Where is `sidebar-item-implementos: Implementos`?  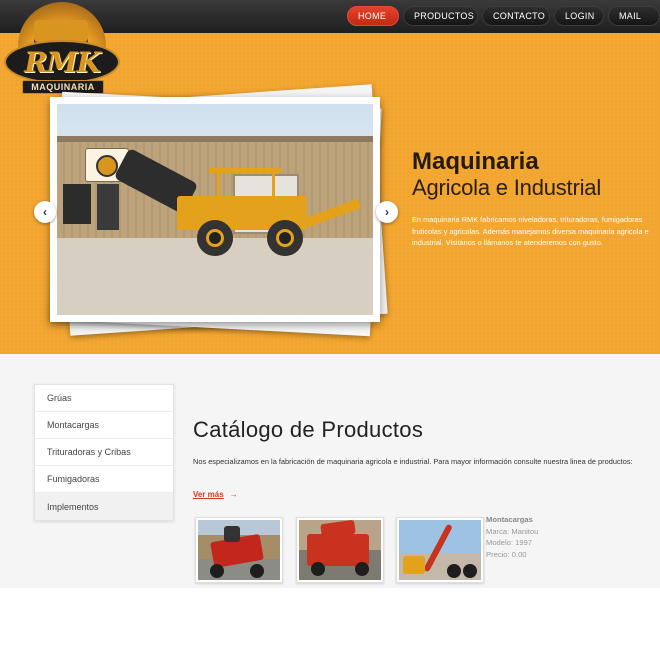
sidebar-item-implementos: Implementos is located at coordinates (104, 506).